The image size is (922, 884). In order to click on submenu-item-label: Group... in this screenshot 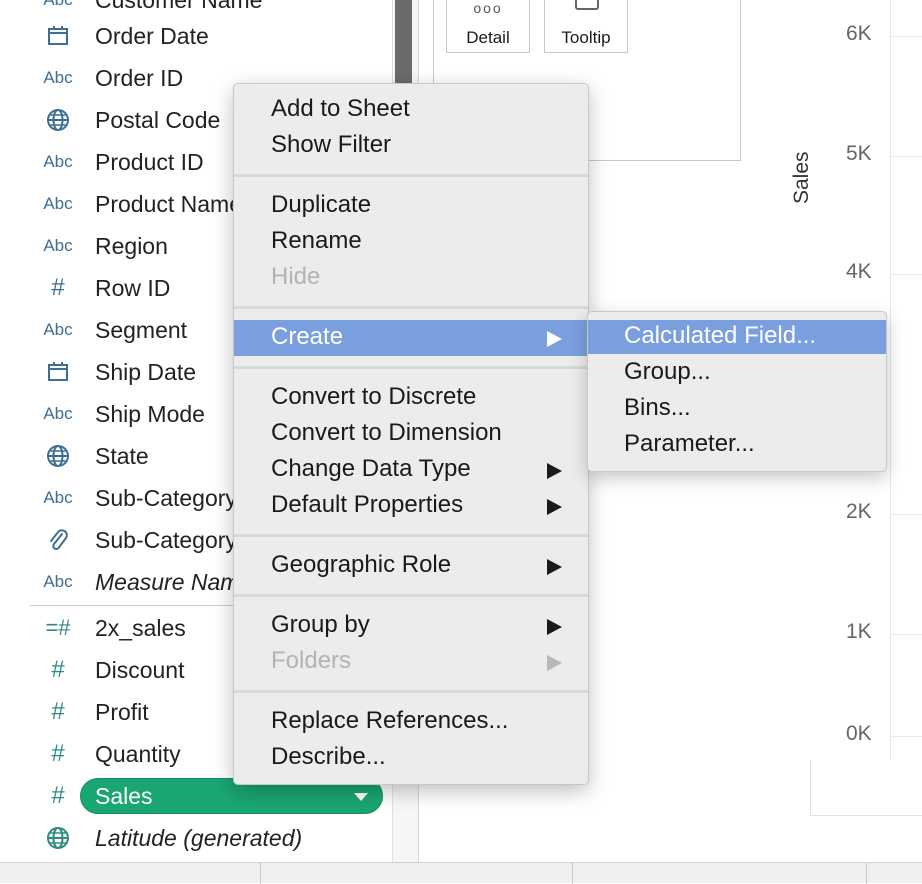, I will do `click(667, 371)`.